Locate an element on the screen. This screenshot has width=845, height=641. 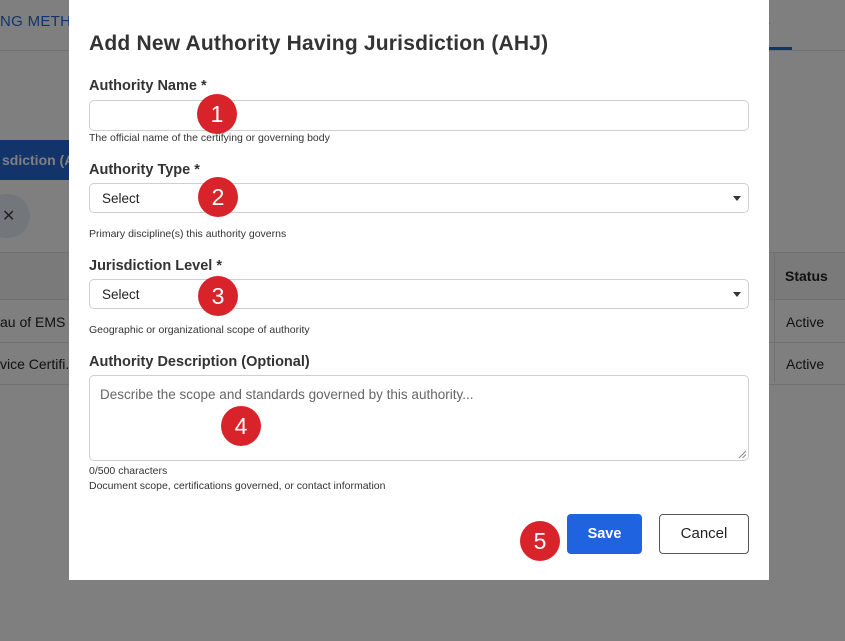
resize-handle-icon is located at coordinates (742, 454).